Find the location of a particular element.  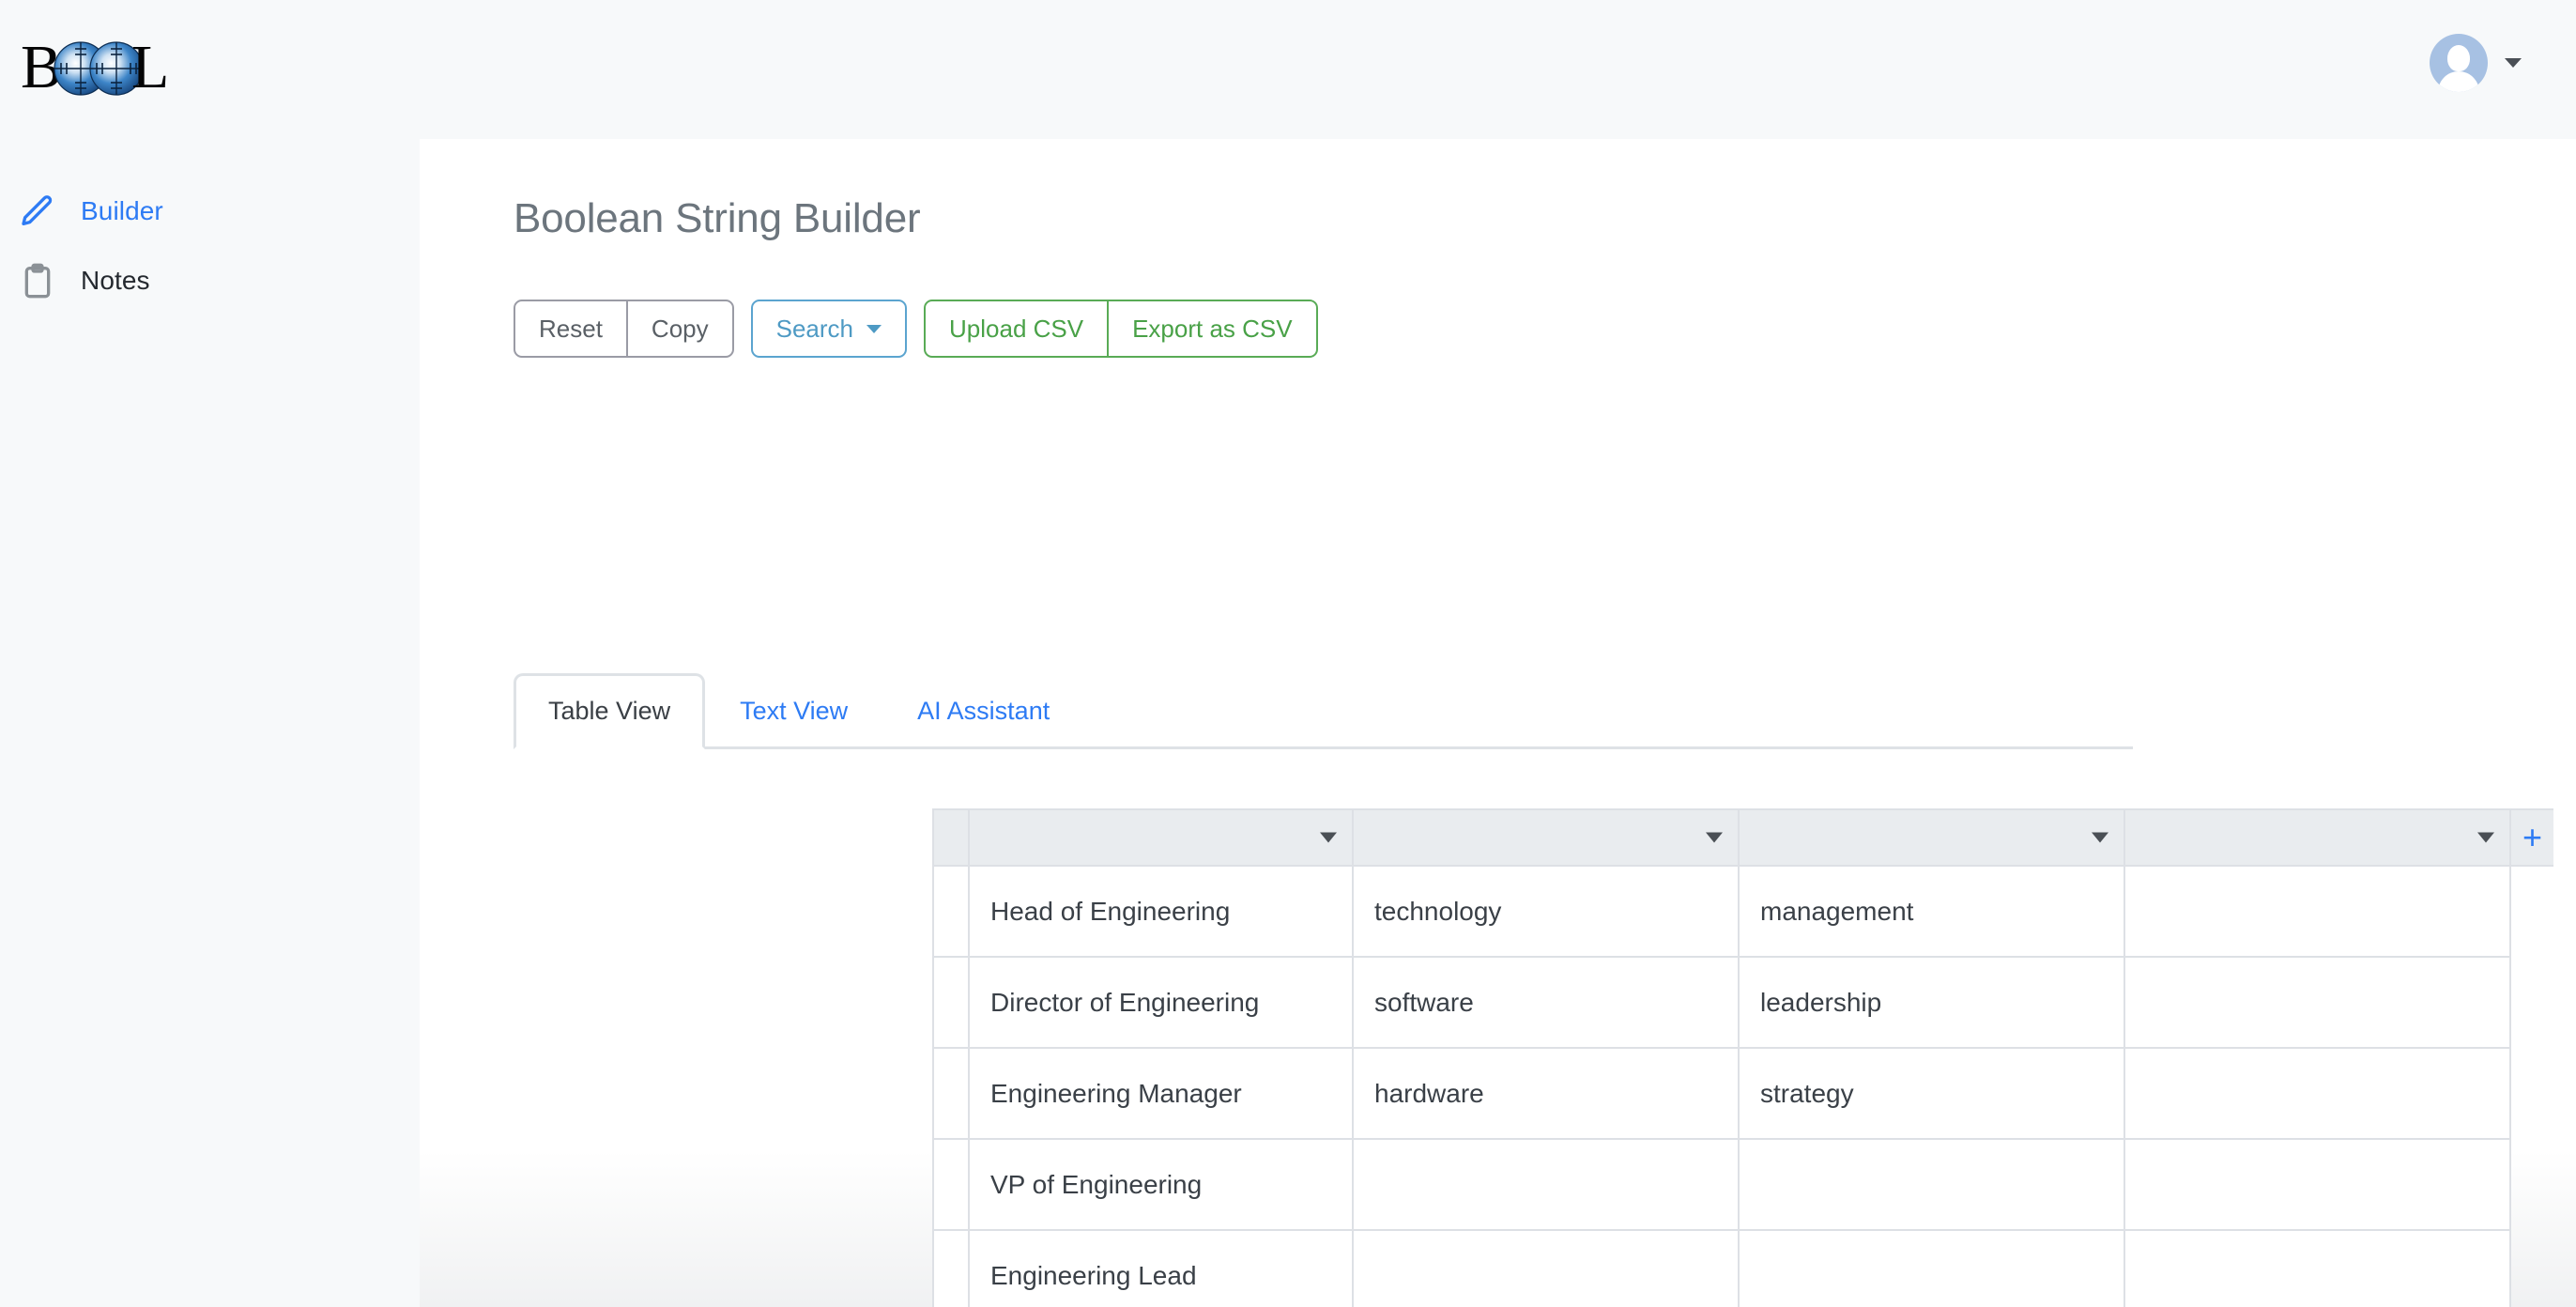

table-row: VP of Engineering is located at coordinates (1743, 1185).